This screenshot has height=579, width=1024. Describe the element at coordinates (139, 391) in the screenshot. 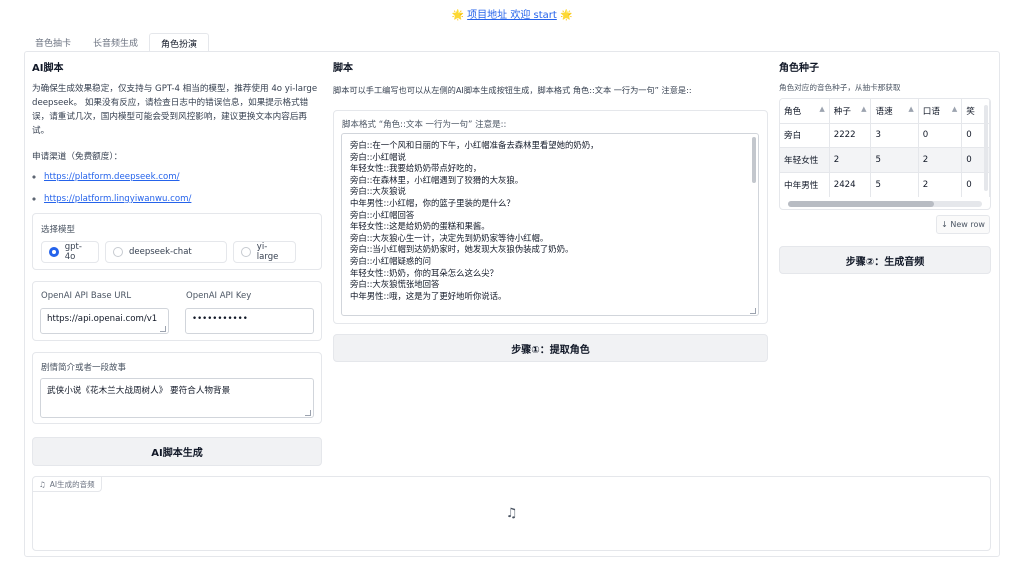

I see `story-value: 武侠小说《花木兰大战周树人》 要符合人物背景` at that location.